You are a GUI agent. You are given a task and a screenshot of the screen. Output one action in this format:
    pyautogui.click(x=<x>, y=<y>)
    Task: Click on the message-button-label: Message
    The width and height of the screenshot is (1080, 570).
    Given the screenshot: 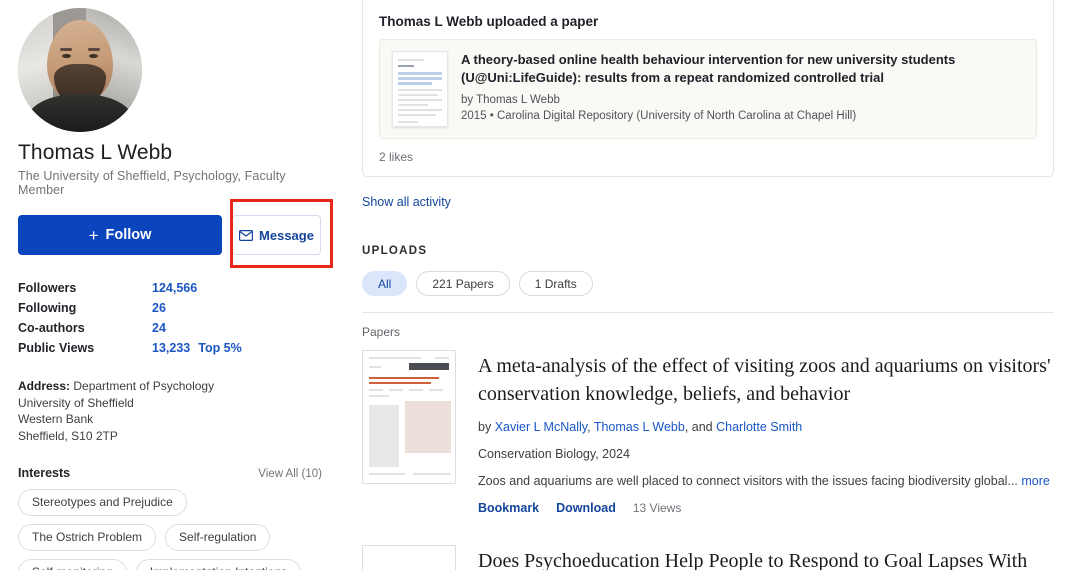 What is the action you would take?
    pyautogui.click(x=286, y=235)
    